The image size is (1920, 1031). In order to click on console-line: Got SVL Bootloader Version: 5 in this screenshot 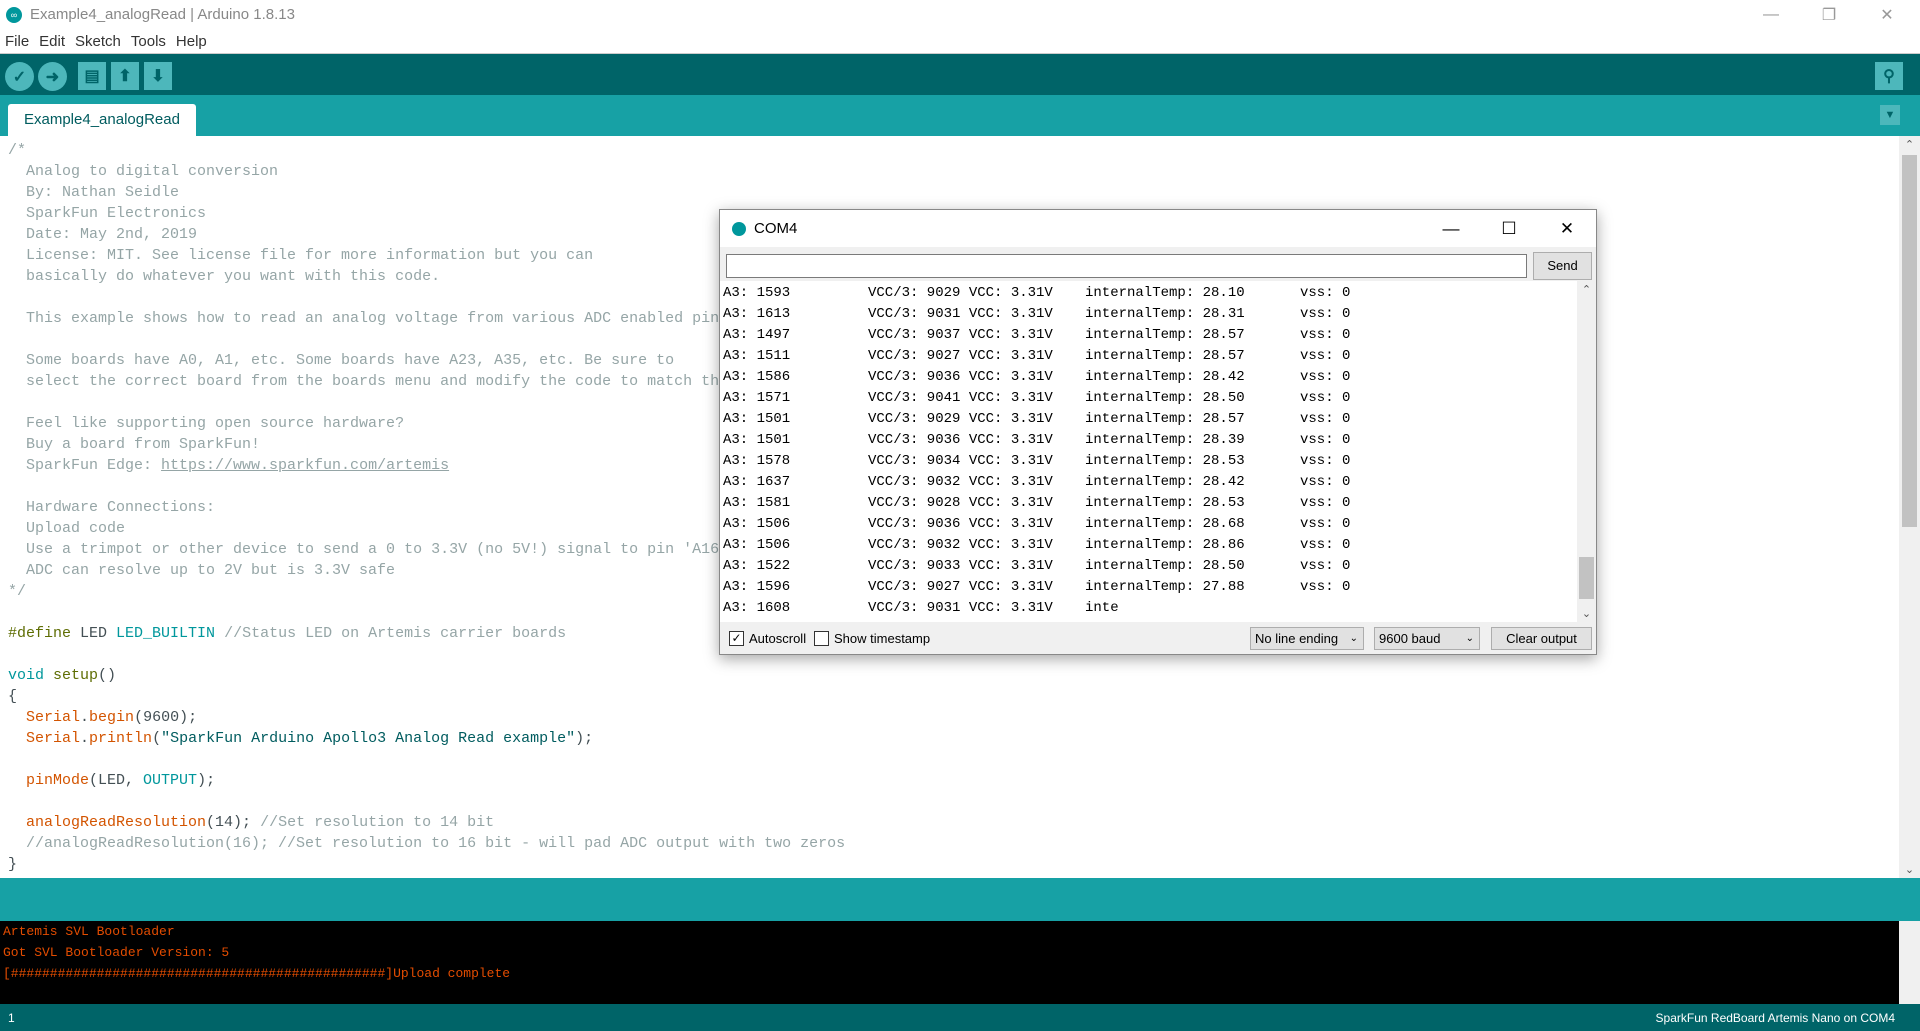, I will do `click(116, 952)`.